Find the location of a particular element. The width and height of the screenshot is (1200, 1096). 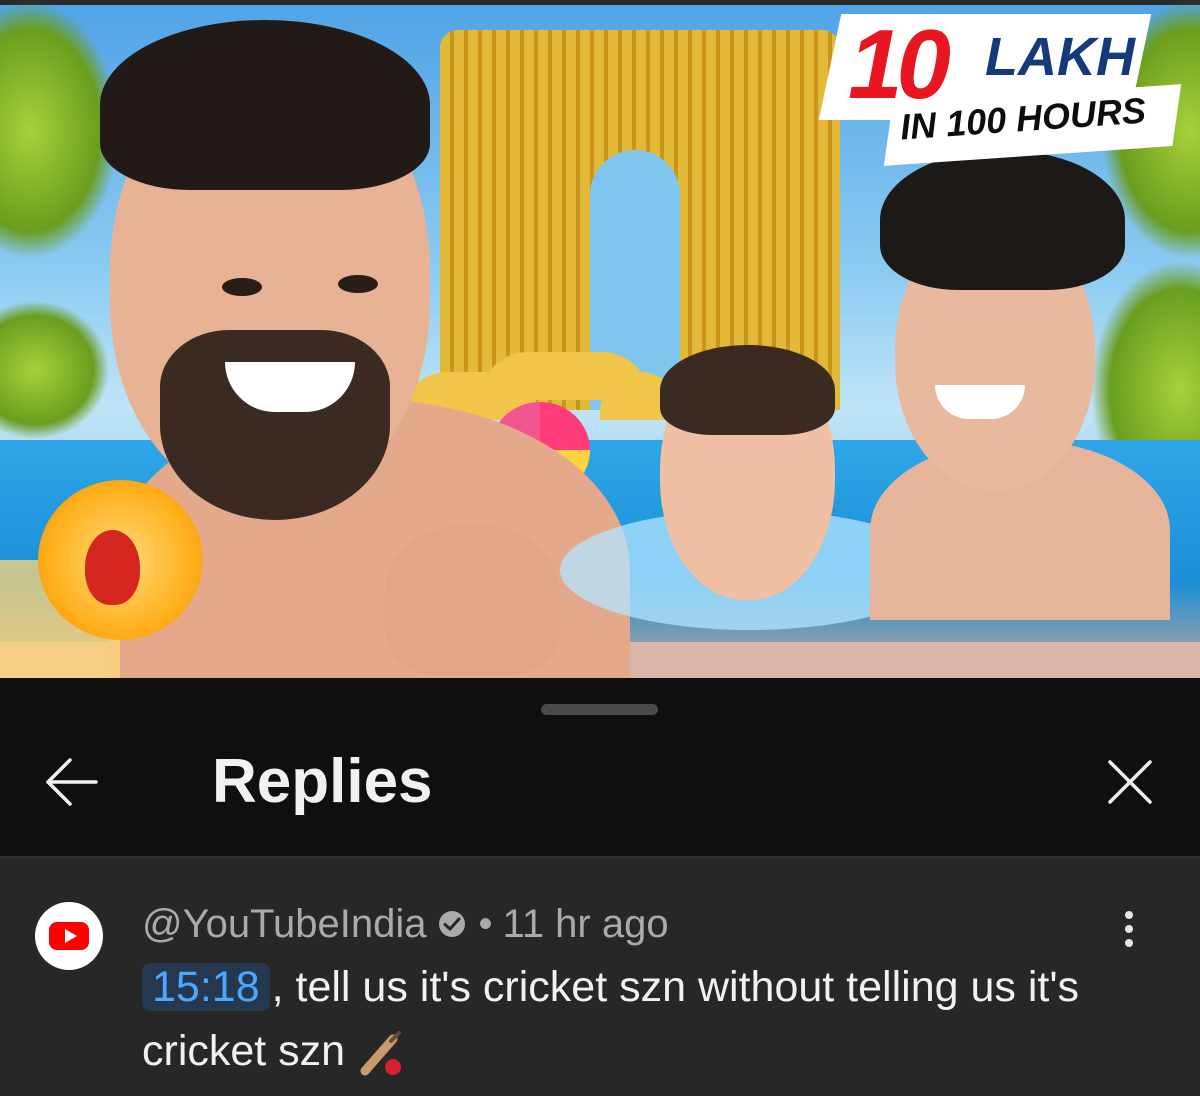

comment-author: @YouTubeIndia is located at coordinates (284, 924).